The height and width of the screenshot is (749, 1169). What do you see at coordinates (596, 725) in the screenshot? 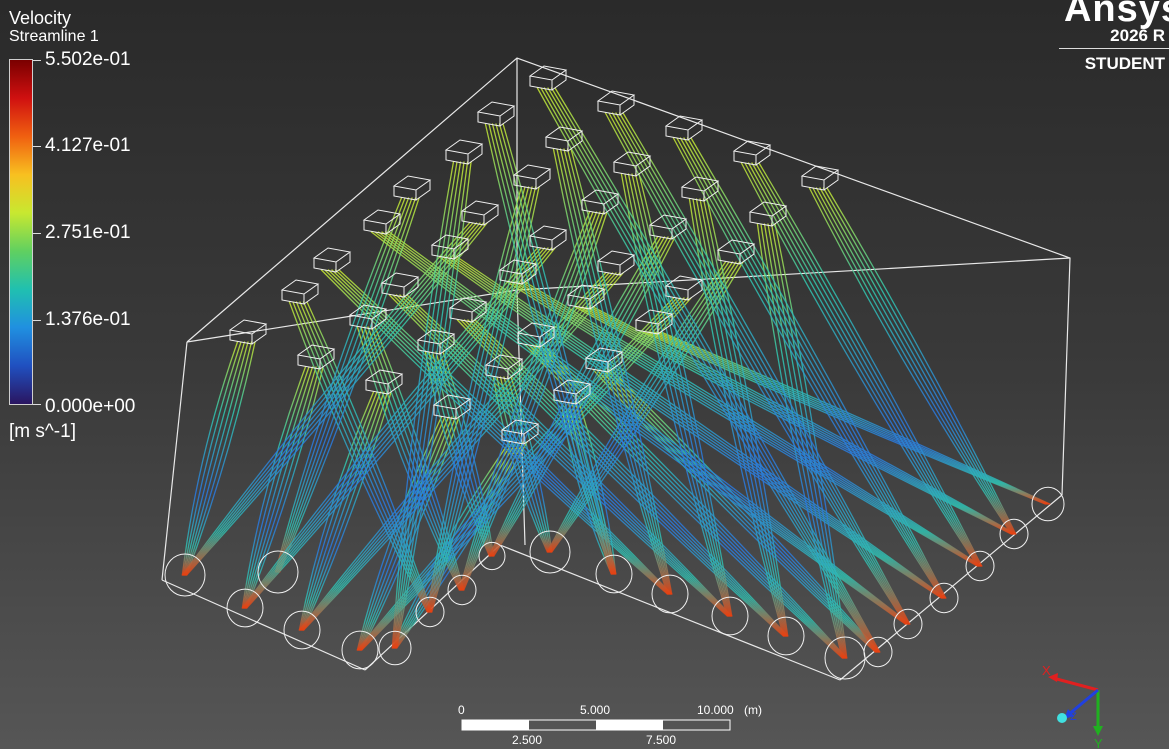
I see `scale-bar` at bounding box center [596, 725].